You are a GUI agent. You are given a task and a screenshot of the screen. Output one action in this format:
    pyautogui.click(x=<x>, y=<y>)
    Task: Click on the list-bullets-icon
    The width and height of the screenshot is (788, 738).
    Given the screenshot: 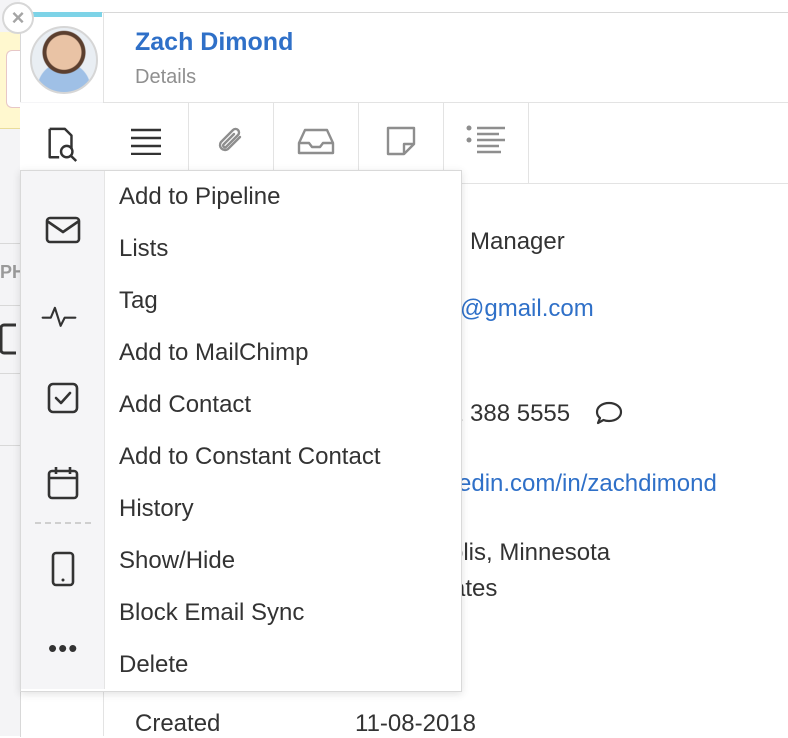 What is the action you would take?
    pyautogui.click(x=486, y=143)
    